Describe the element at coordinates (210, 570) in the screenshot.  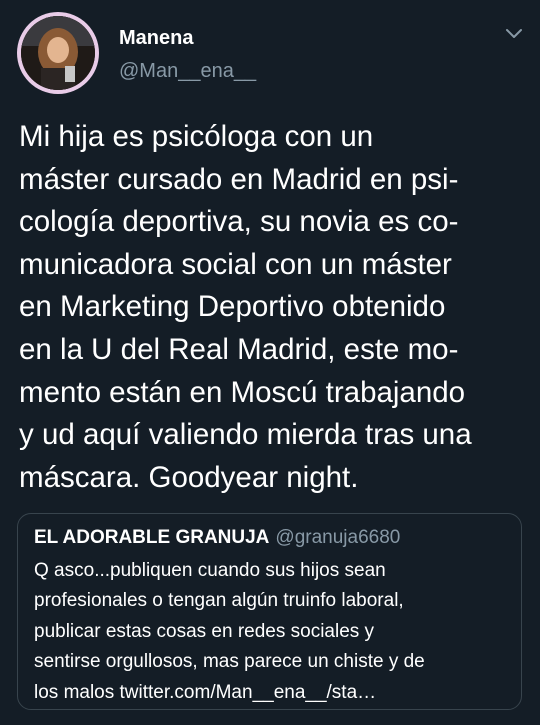
I see `quoted-text-line: Q asco...publiquen cuando sus hijos sean` at that location.